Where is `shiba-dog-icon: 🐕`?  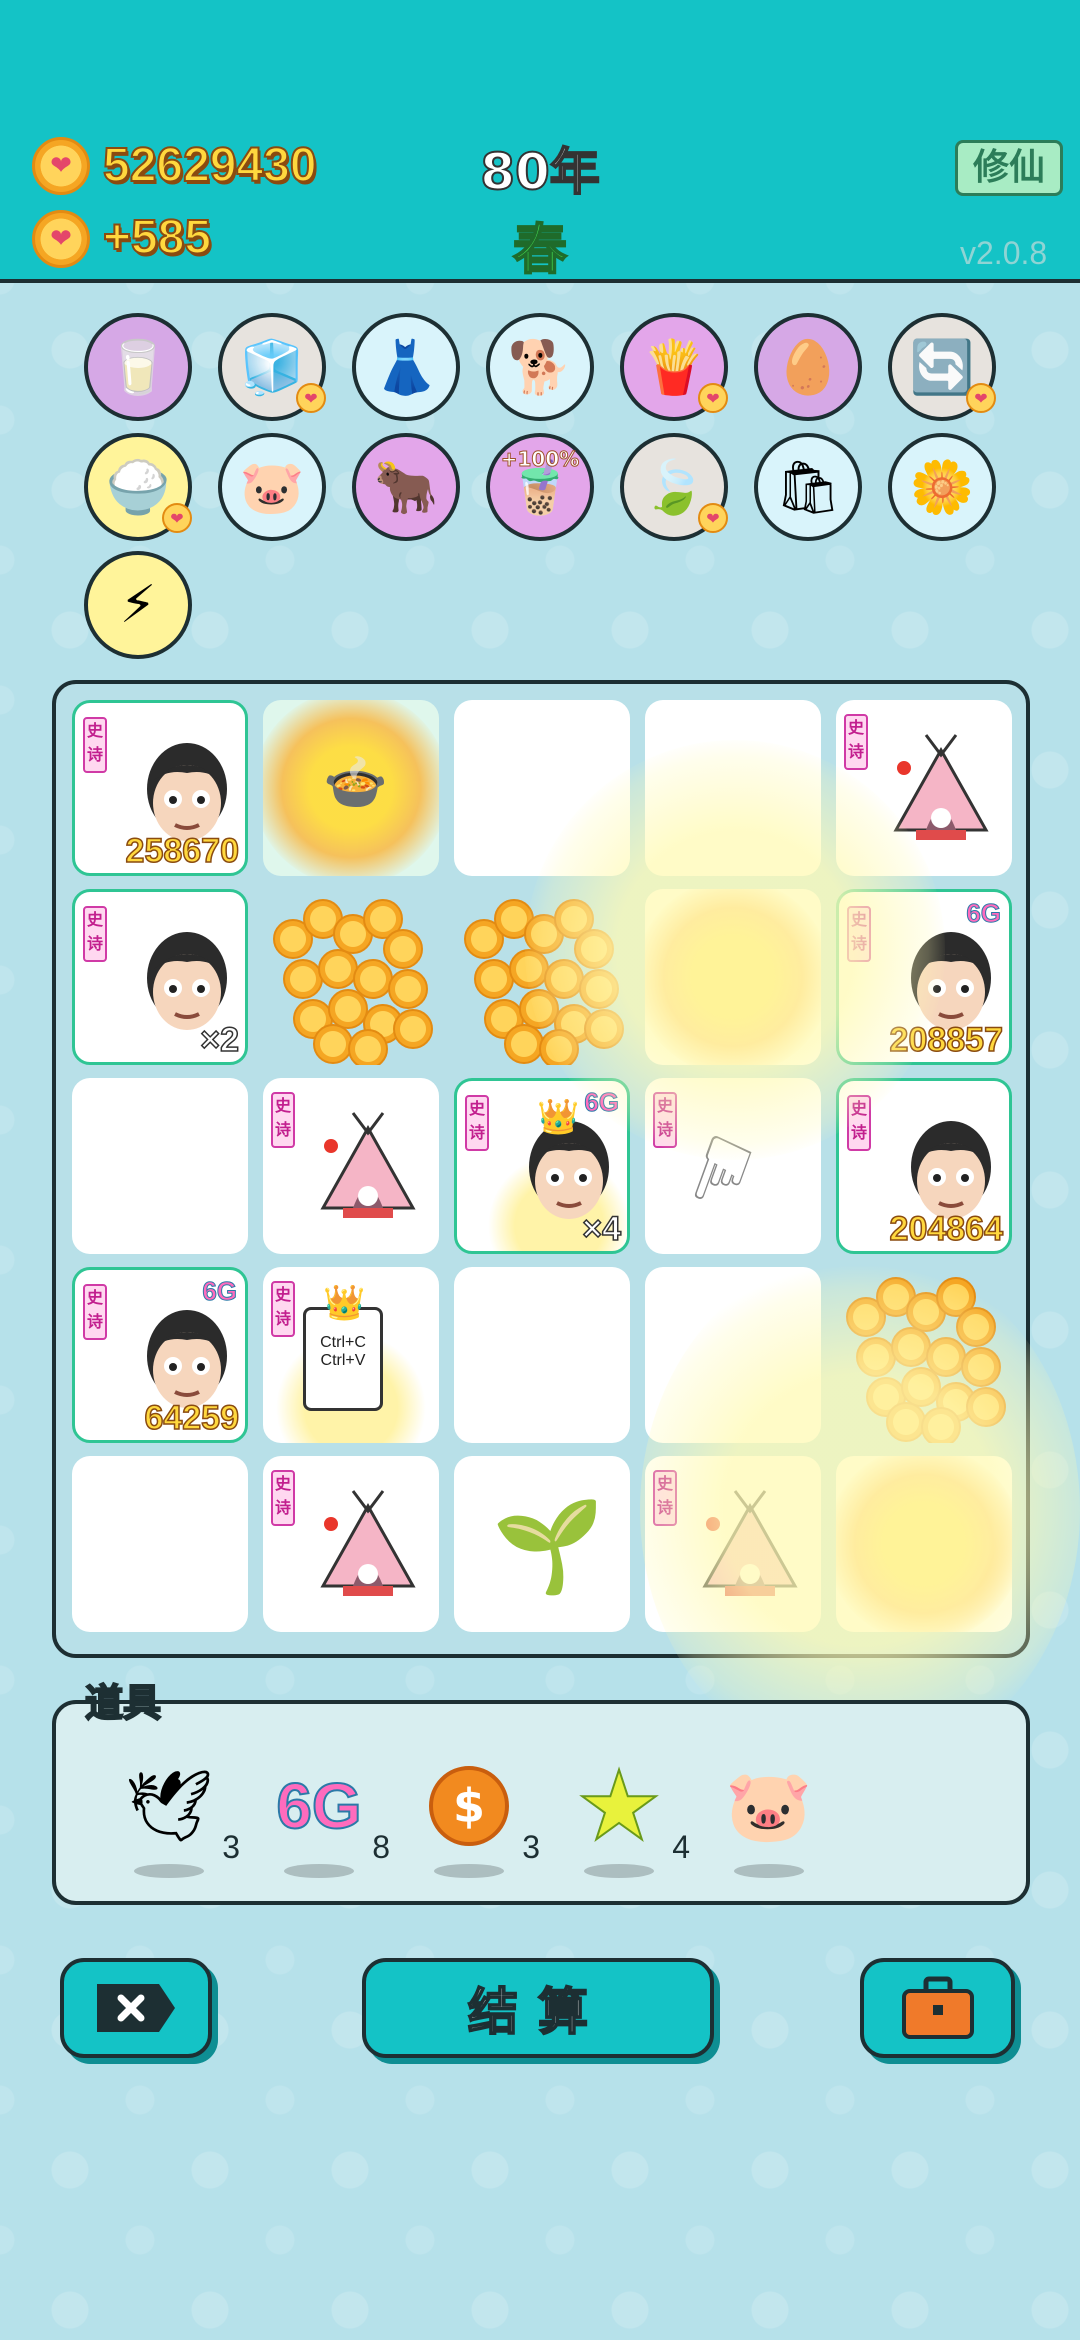 shiba-dog-icon: 🐕 is located at coordinates (540, 367).